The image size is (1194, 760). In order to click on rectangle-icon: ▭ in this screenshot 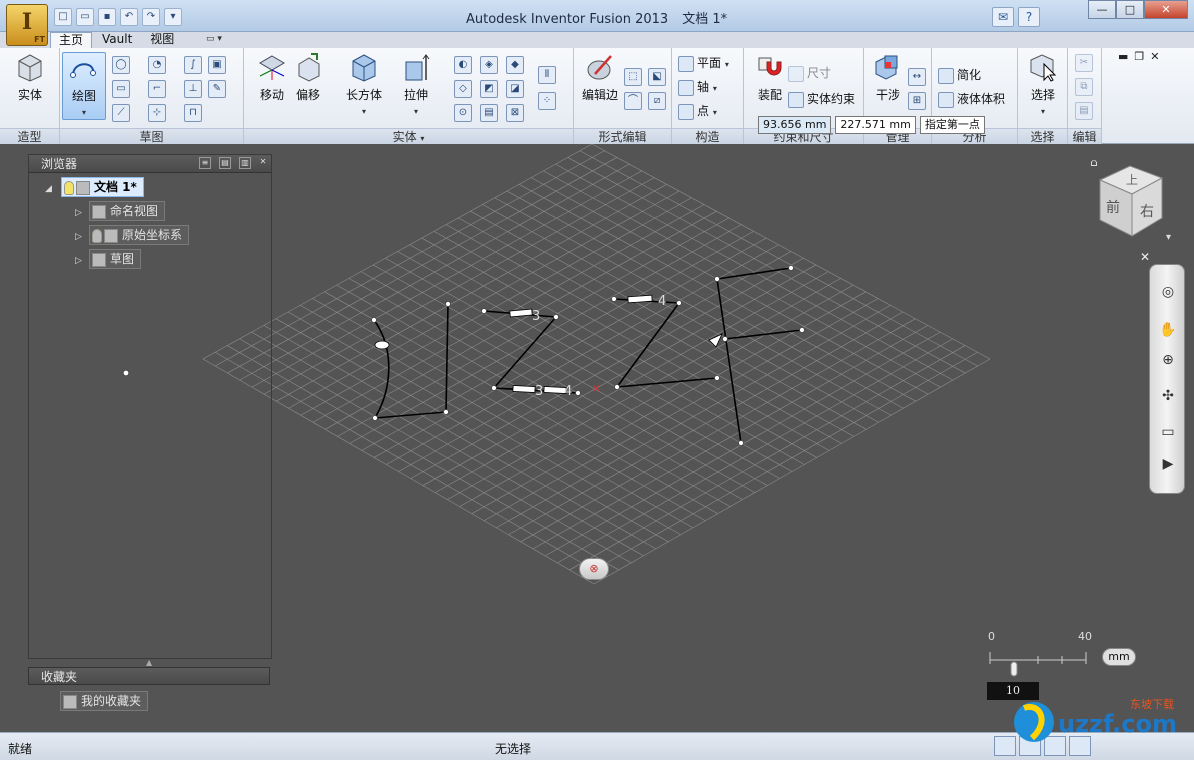, I will do `click(121, 89)`.